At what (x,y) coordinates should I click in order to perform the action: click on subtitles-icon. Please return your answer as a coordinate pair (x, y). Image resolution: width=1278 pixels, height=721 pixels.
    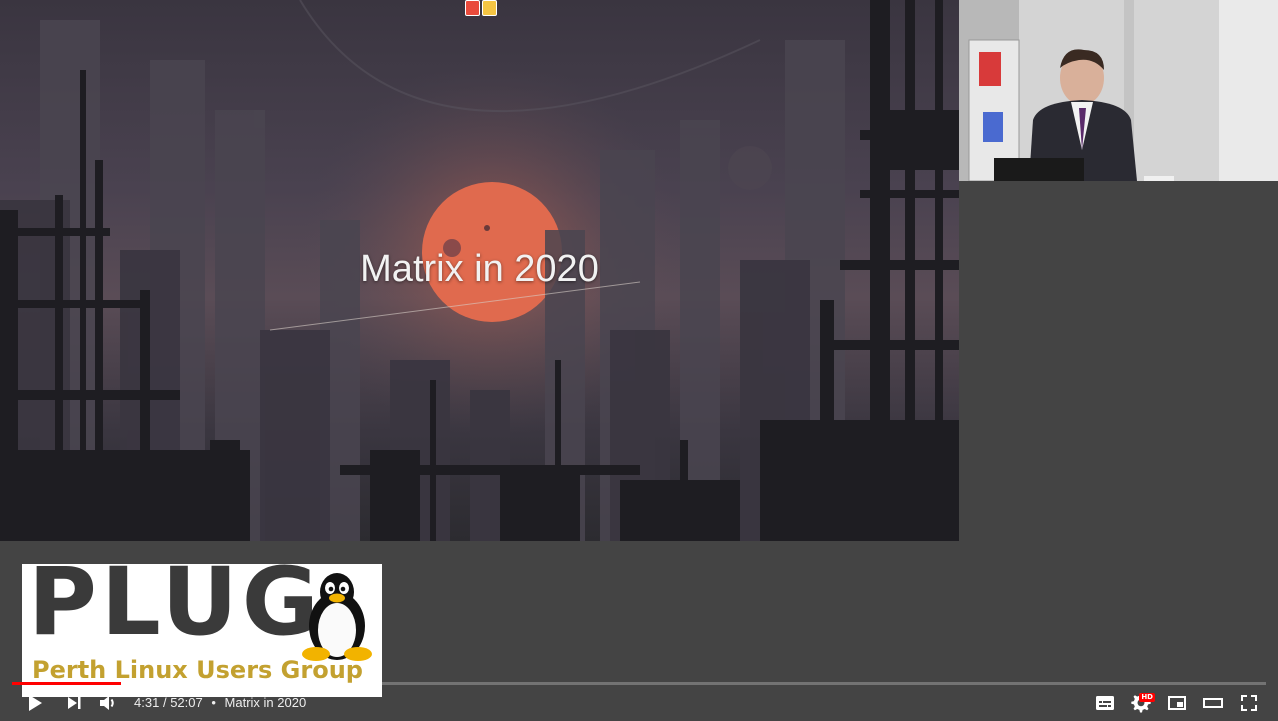
    Looking at the image, I should click on (1105, 703).